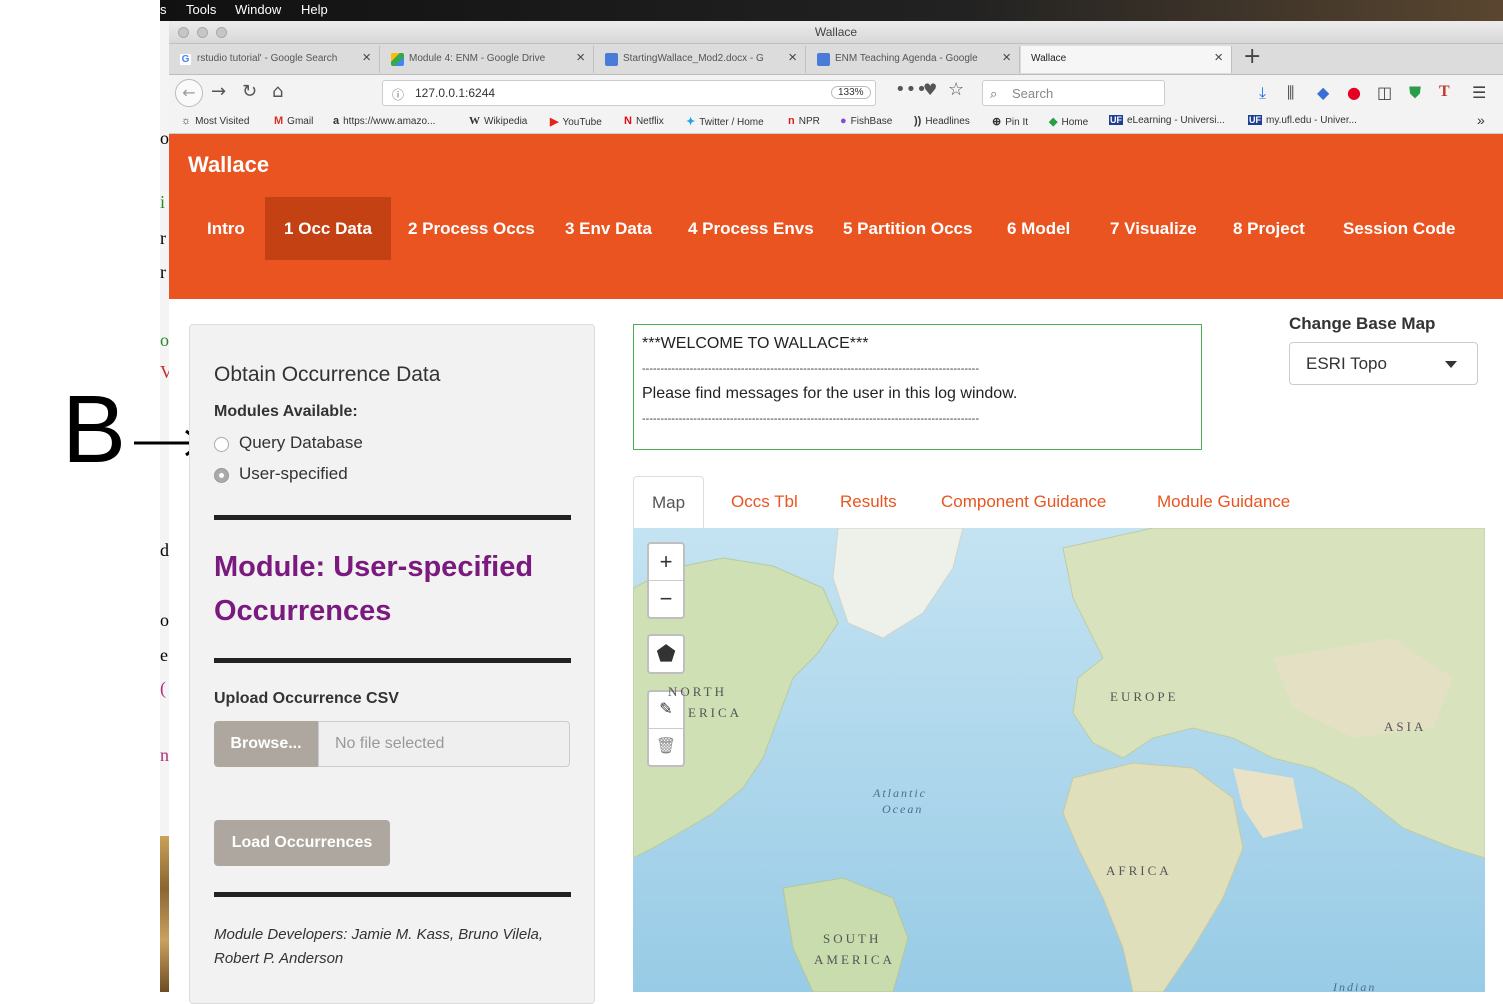  I want to click on browser-tab: StartingWallace_Mod2.docx - G ×, so click(700, 59).